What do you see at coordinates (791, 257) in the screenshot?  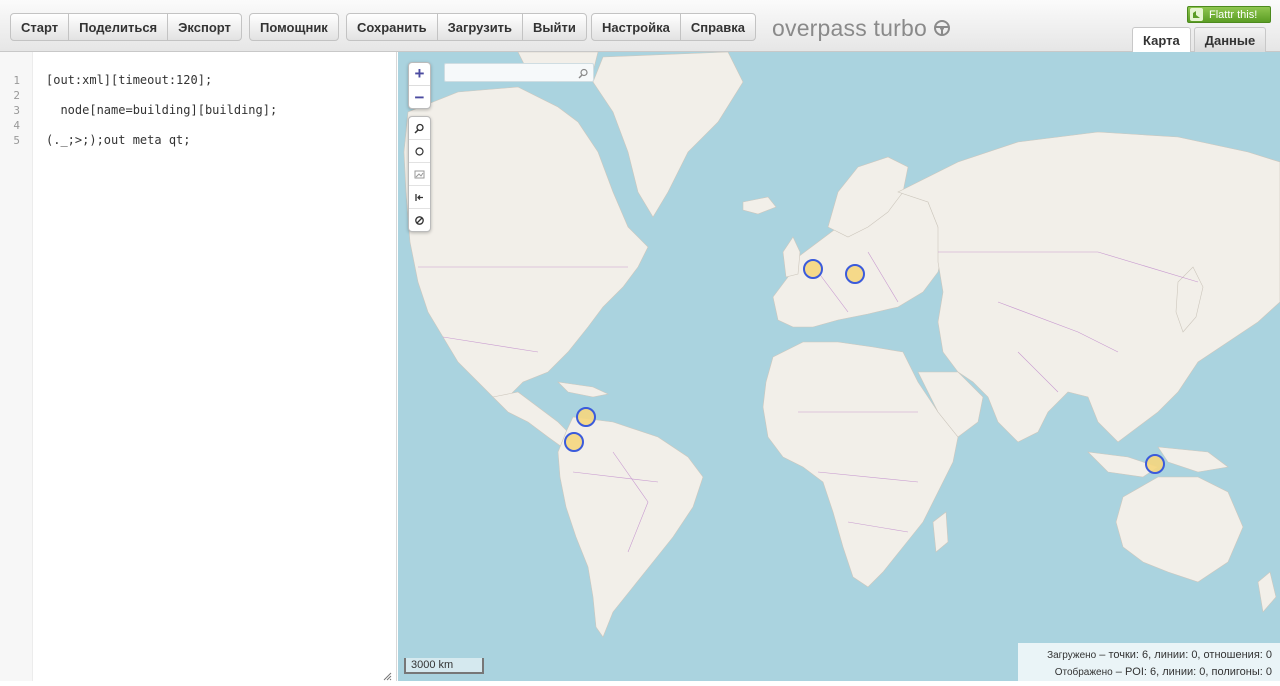 I see `great-britain` at bounding box center [791, 257].